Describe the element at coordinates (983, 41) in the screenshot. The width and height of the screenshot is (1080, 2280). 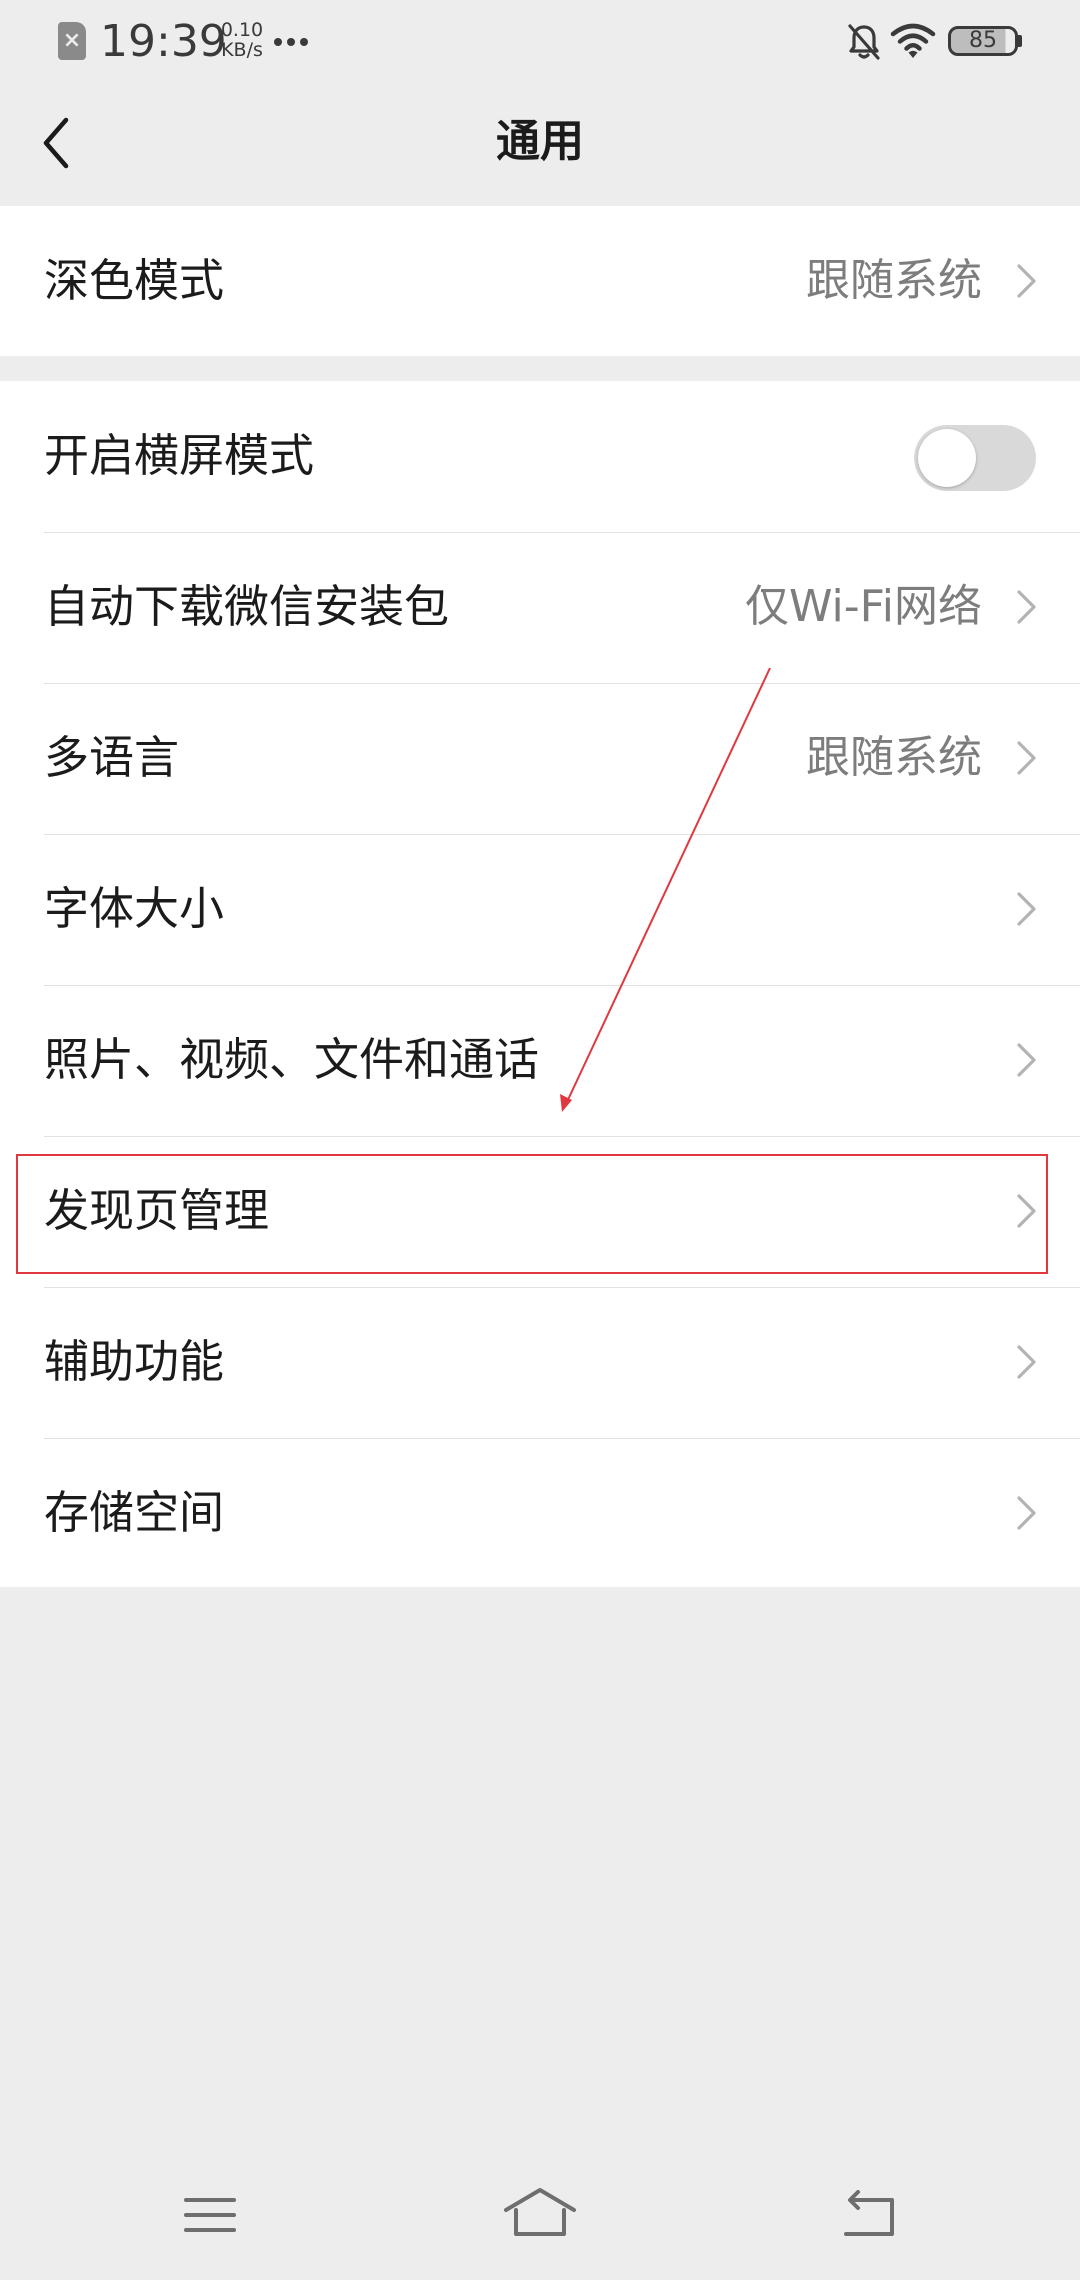
I see `battery-icon: 85` at that location.